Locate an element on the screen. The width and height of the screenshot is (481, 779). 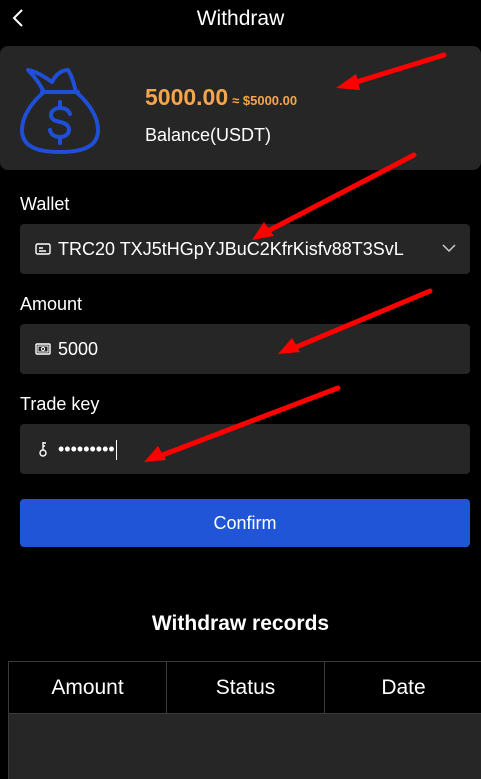
key-icon is located at coordinates (43, 449).